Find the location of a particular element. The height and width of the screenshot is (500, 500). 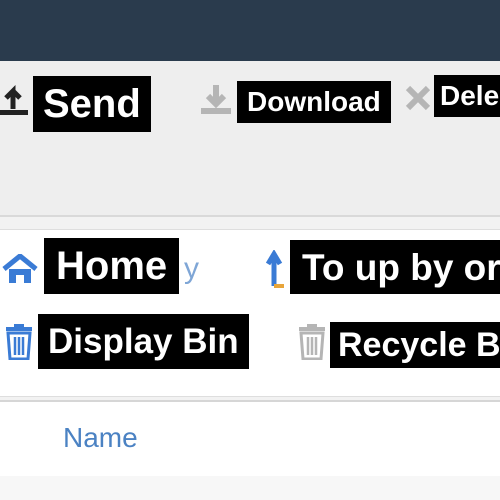

download-button: Download is located at coordinates (314, 102).